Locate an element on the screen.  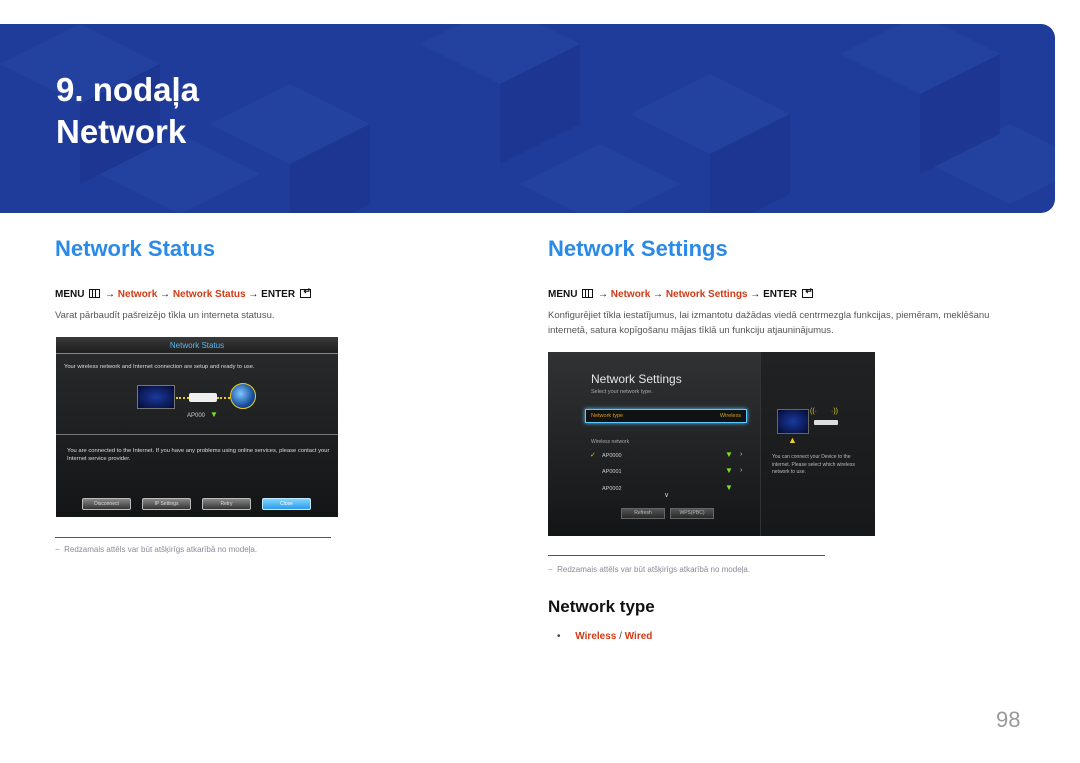
ip-settings-button: IP Settings is located at coordinates (166, 504).